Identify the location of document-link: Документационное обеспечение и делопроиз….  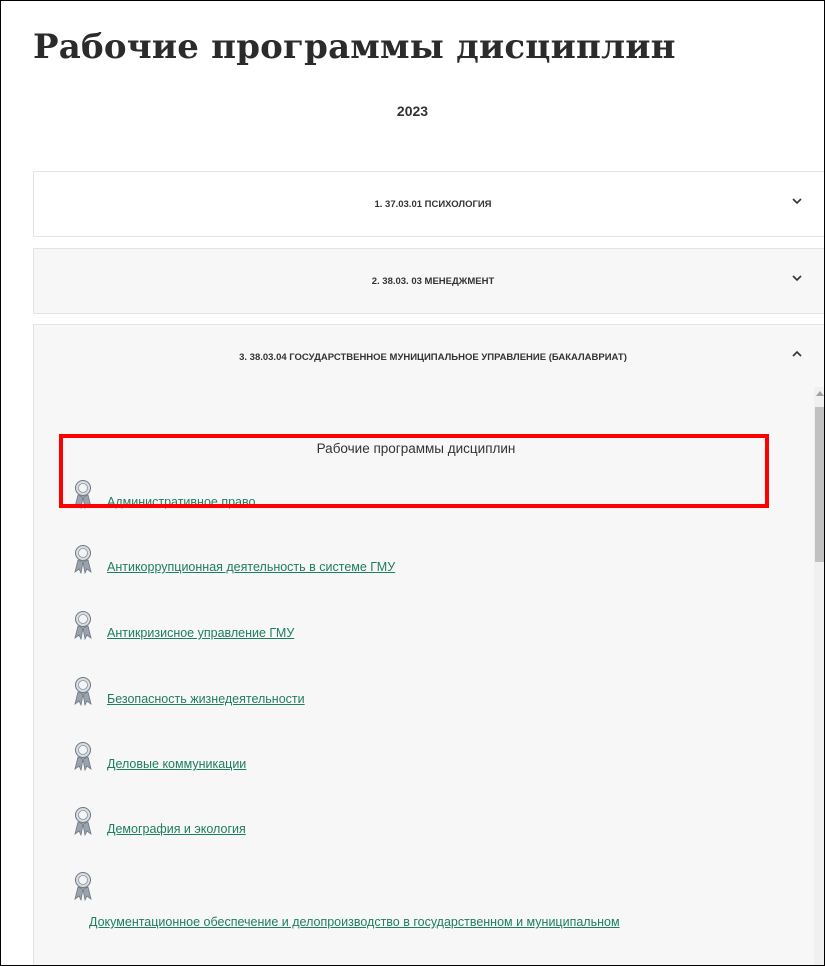
(354, 922).